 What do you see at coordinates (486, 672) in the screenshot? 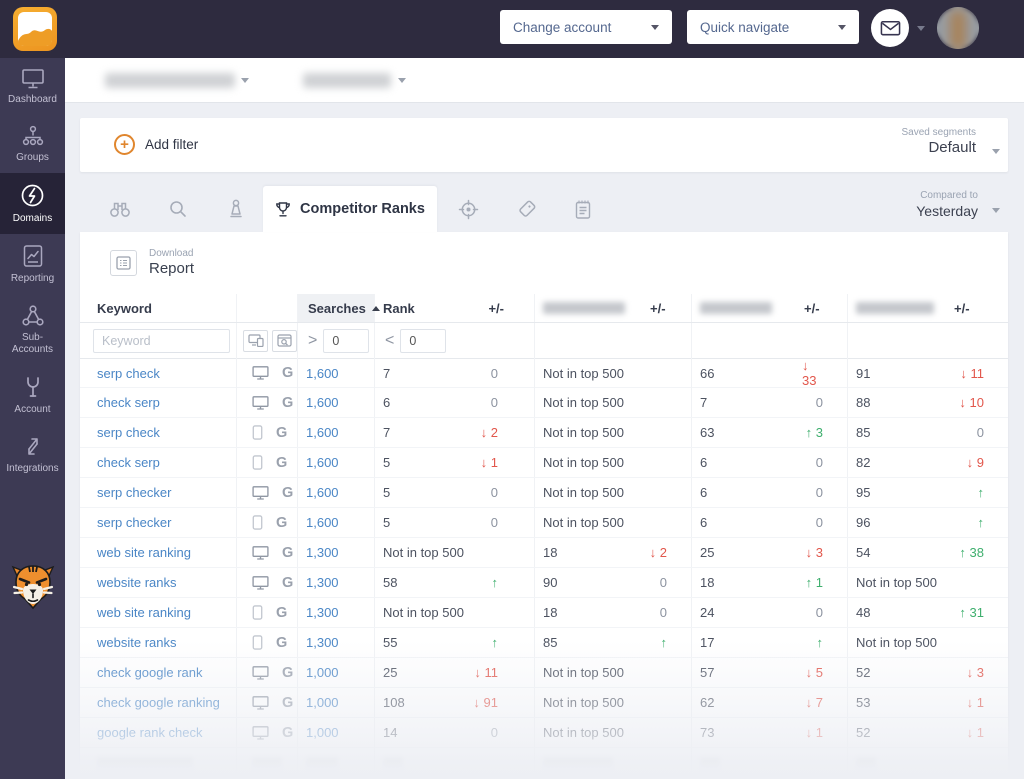
I see `delta-down: ↓ 11` at bounding box center [486, 672].